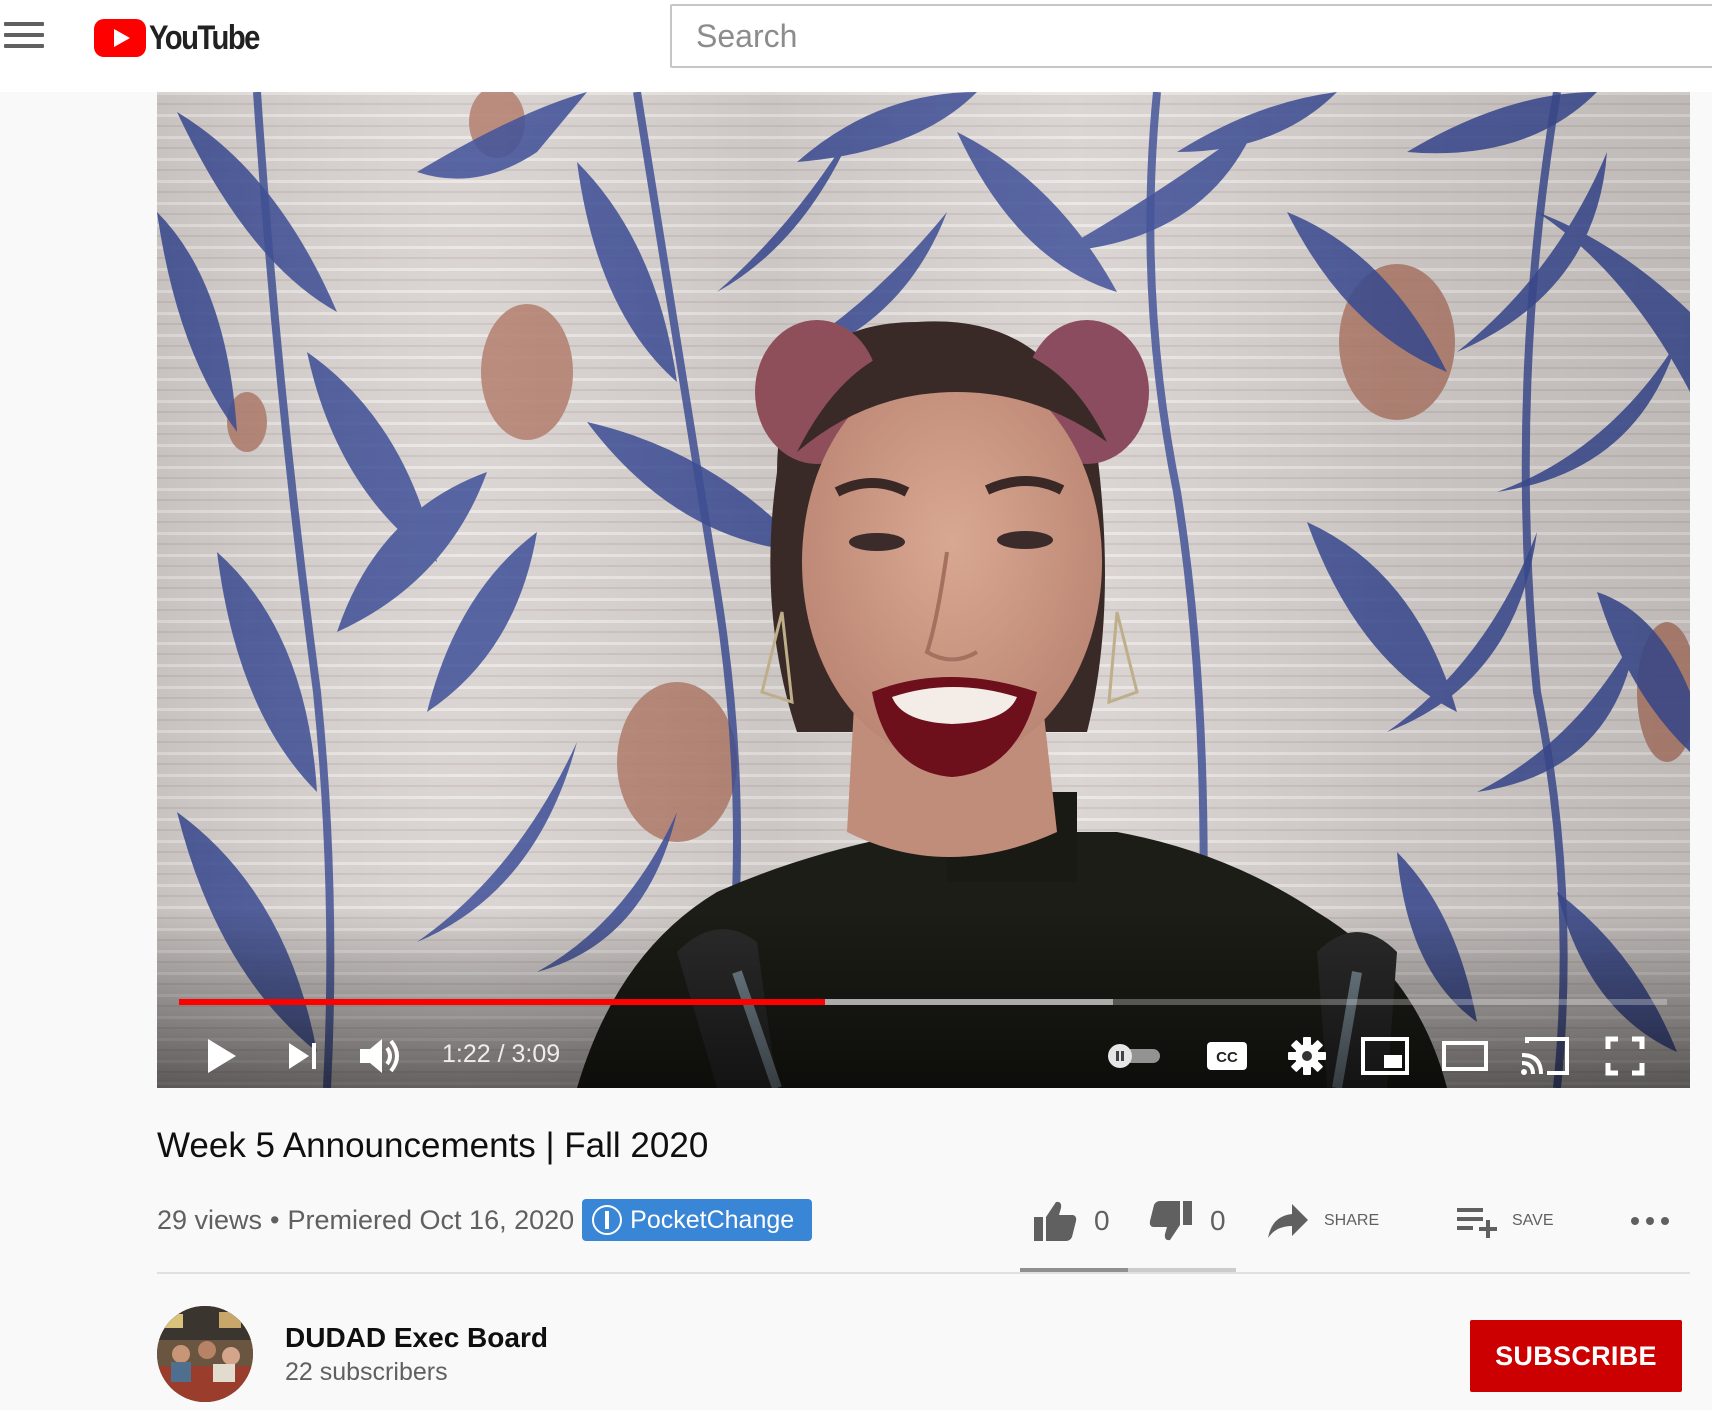  I want to click on fullscreen-icon, so click(1625, 1056).